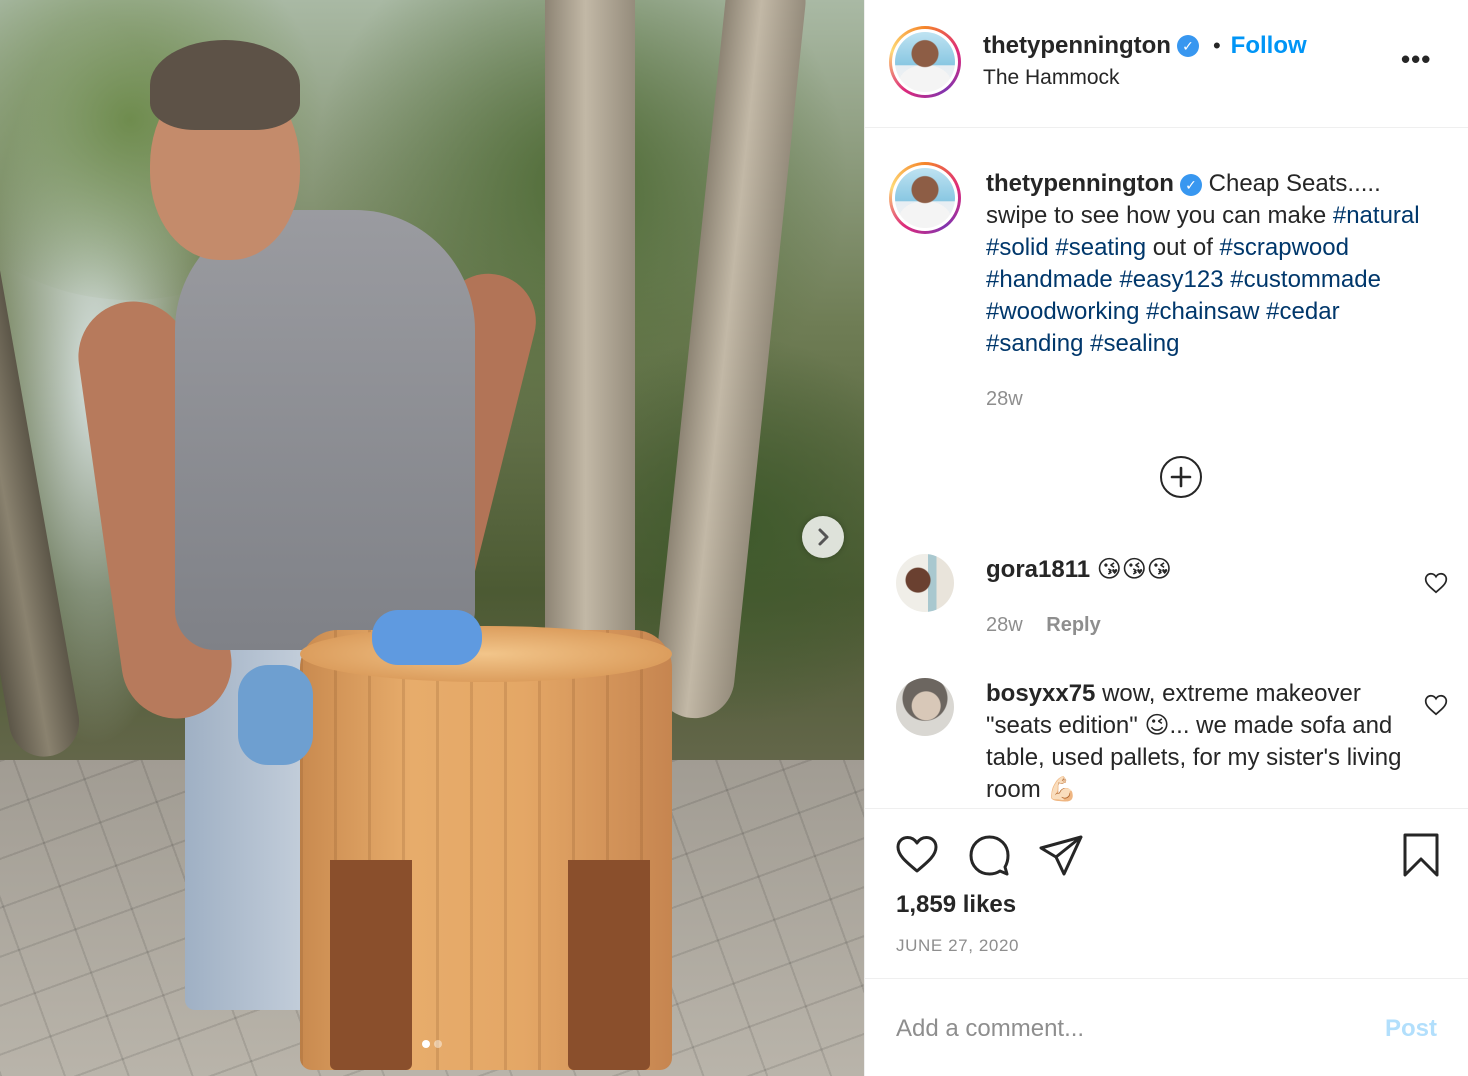 This screenshot has width=1468, height=1076. I want to click on more-options-icon: •••, so click(1416, 59).